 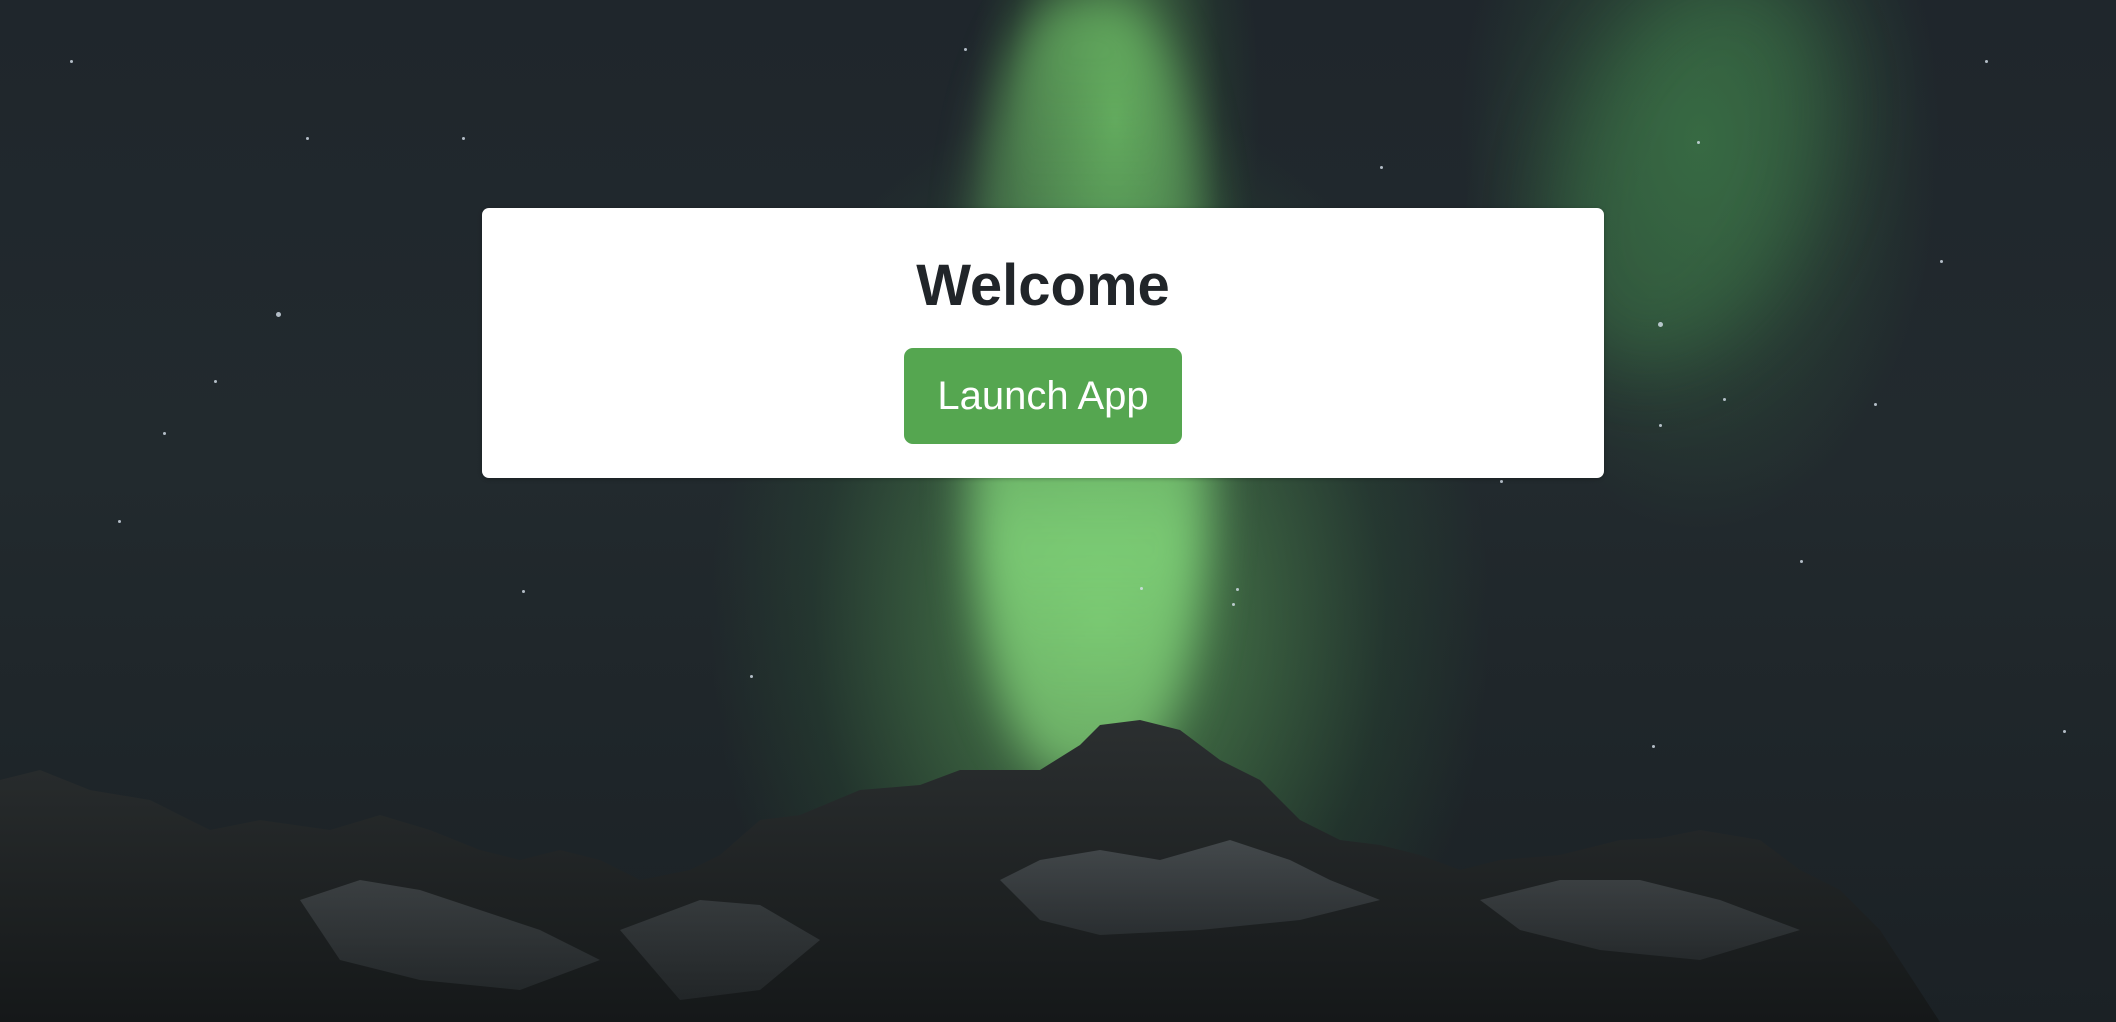 What do you see at coordinates (1043, 285) in the screenshot?
I see `welcome-title: Welcome` at bounding box center [1043, 285].